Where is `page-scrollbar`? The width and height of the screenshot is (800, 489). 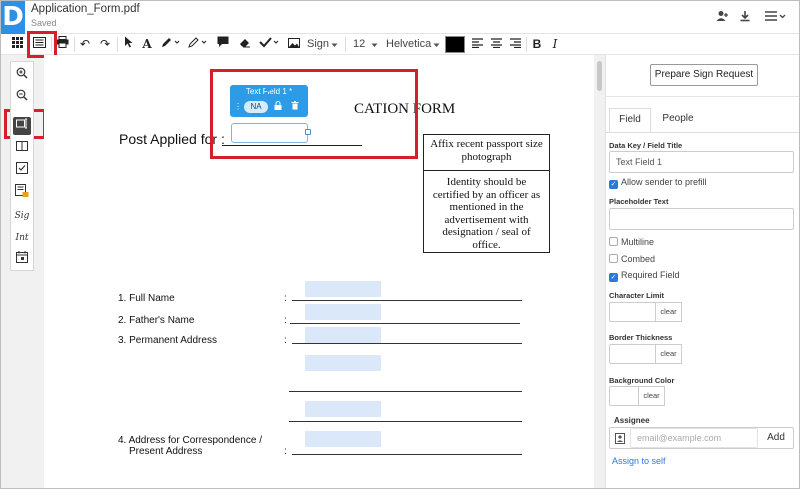
page-scrollbar is located at coordinates (599, 271).